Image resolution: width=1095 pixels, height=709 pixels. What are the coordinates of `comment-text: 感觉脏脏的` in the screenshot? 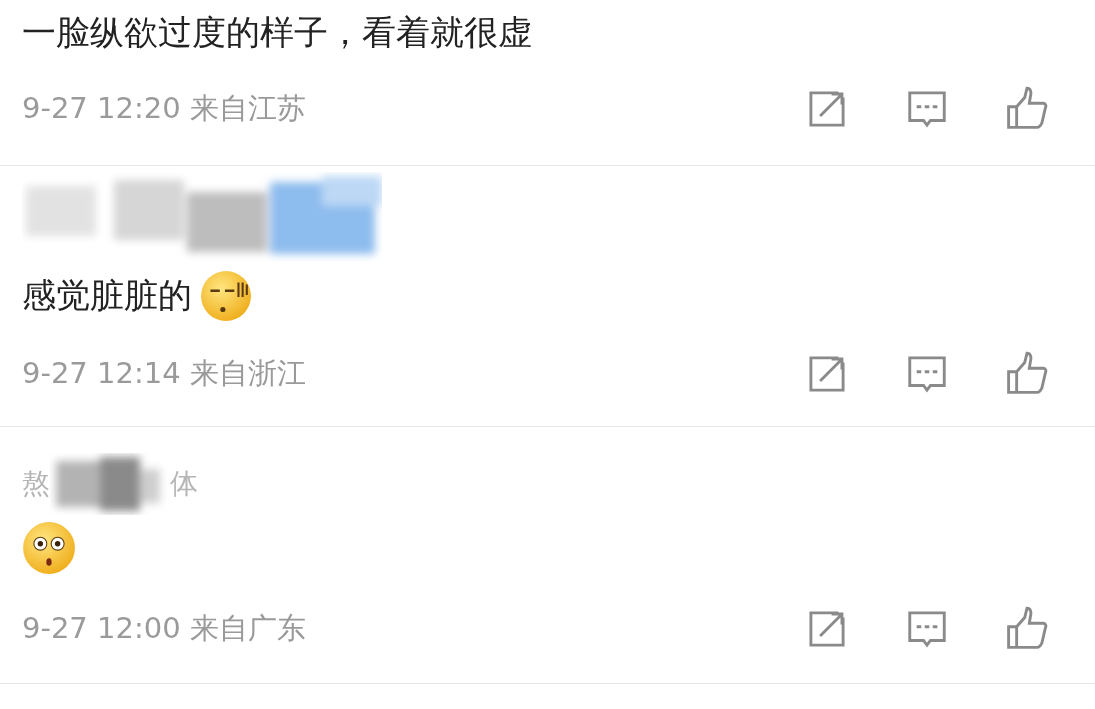 It's located at (107, 296).